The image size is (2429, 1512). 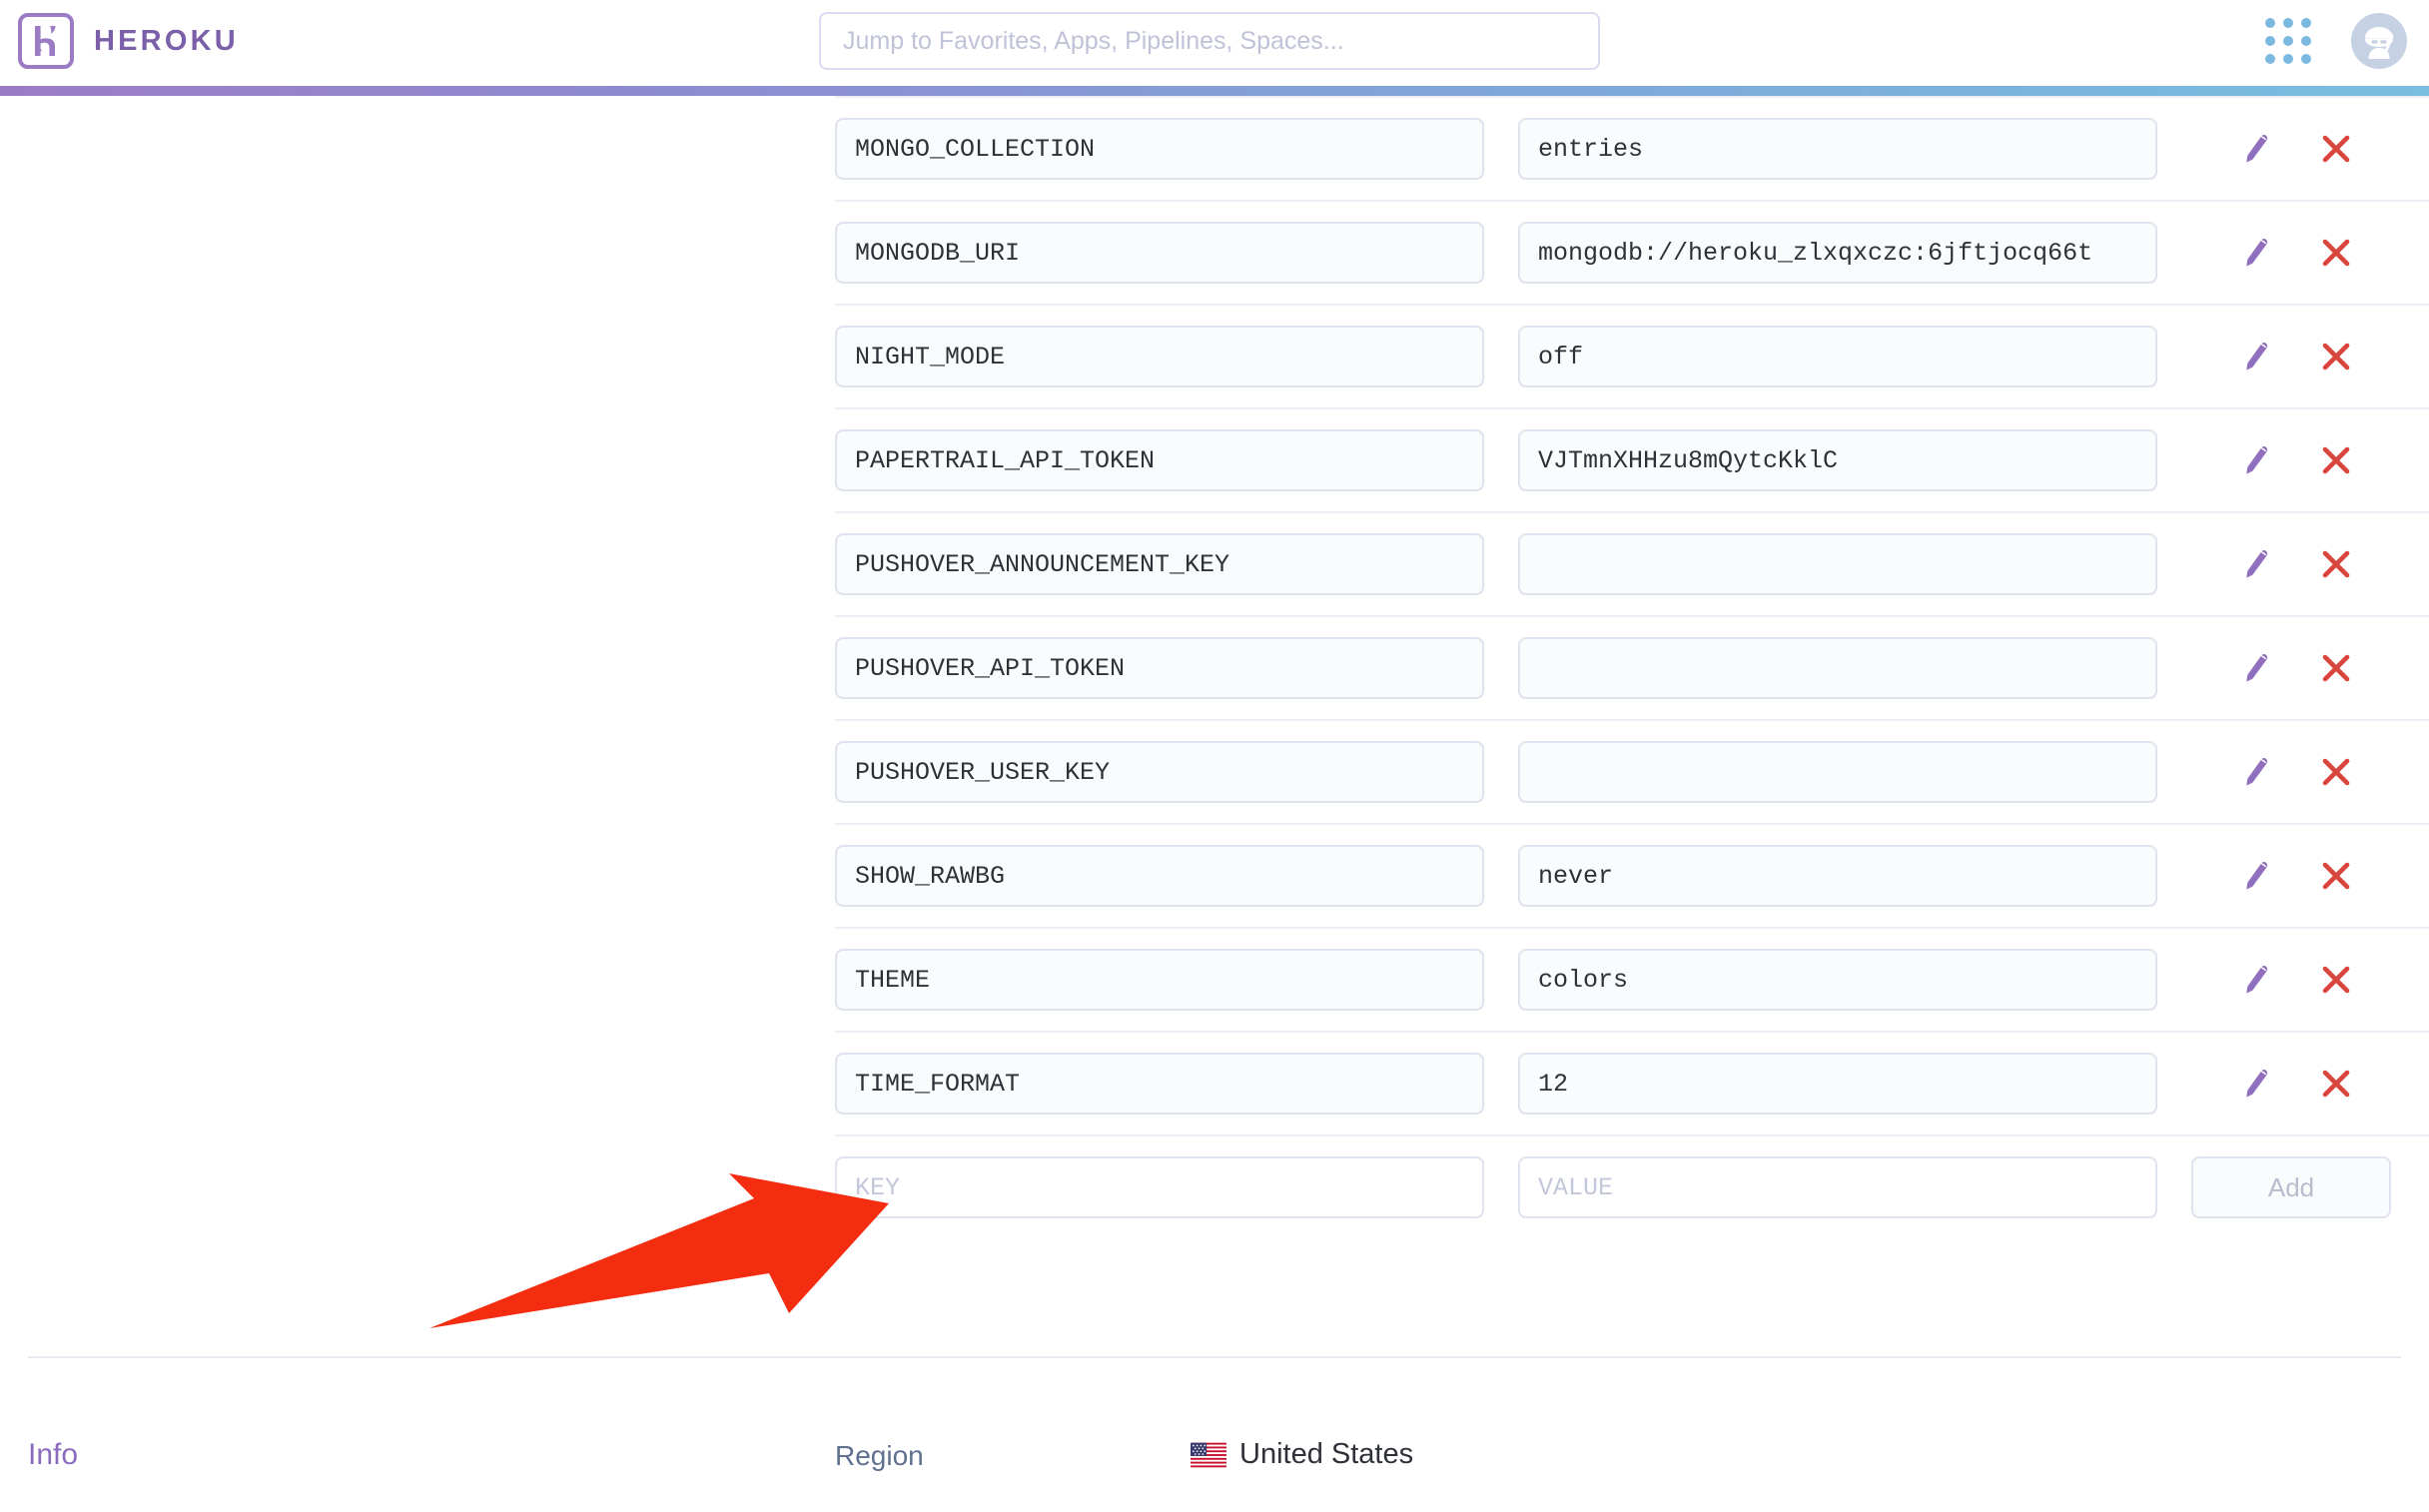 What do you see at coordinates (2291, 1187) in the screenshot?
I see `add-config-var-button: Add` at bounding box center [2291, 1187].